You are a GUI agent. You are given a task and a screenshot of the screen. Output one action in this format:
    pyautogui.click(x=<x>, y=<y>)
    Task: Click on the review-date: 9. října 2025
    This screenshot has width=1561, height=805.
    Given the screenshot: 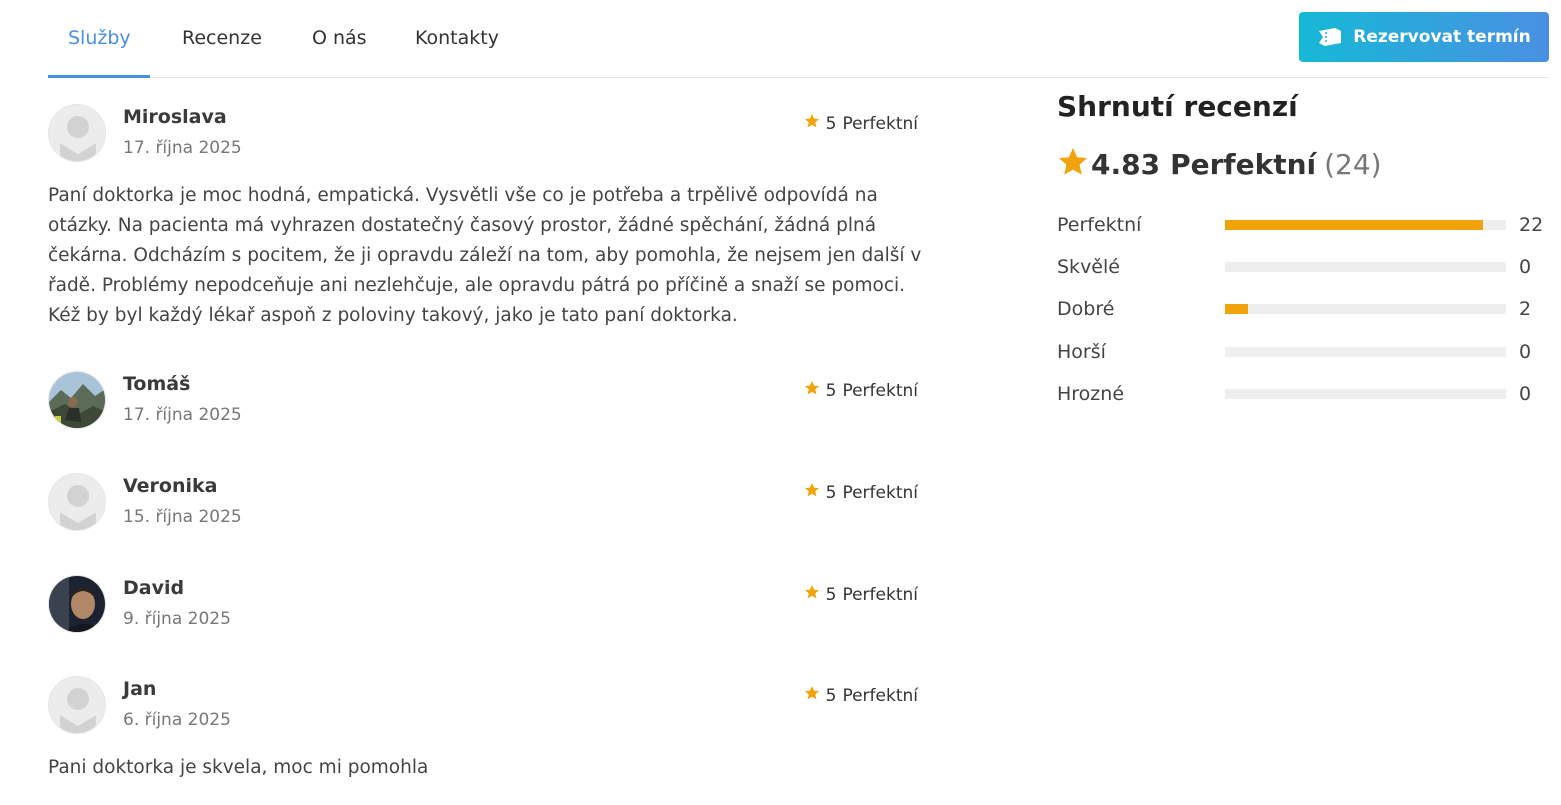 What is the action you would take?
    pyautogui.click(x=177, y=619)
    